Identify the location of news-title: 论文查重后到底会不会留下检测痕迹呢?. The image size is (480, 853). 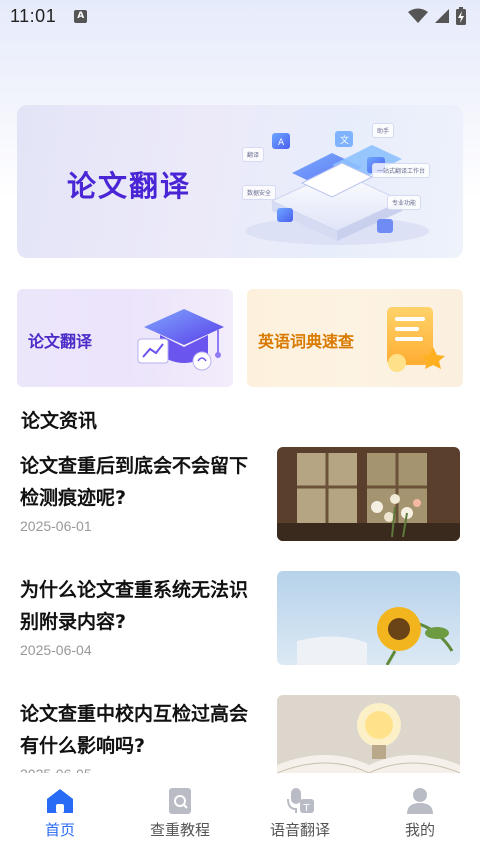
(134, 482).